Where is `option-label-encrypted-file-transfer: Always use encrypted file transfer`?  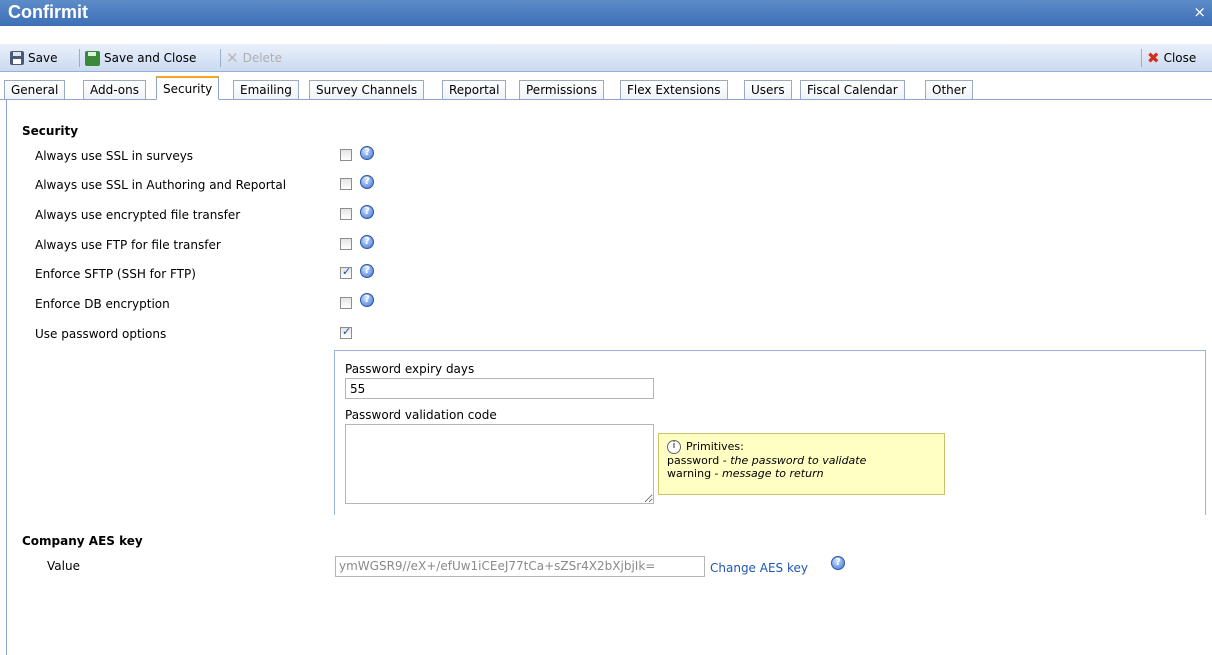 option-label-encrypted-file-transfer: Always use encrypted file transfer is located at coordinates (138, 215).